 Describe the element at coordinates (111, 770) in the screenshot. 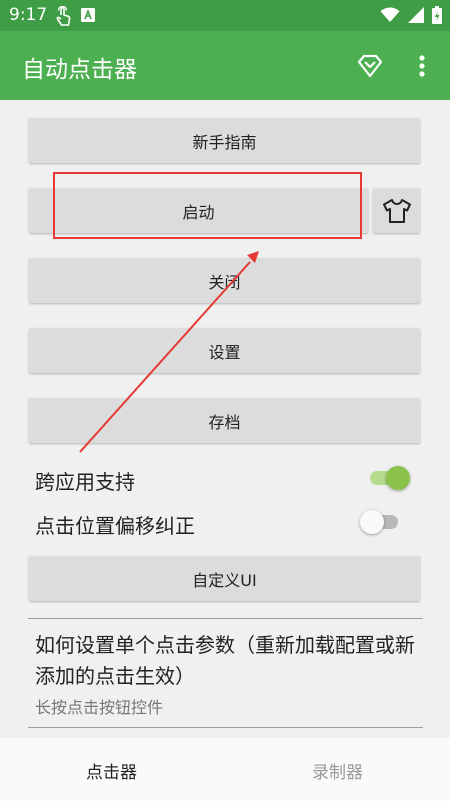

I see `tab-clicker: 点击器` at that location.